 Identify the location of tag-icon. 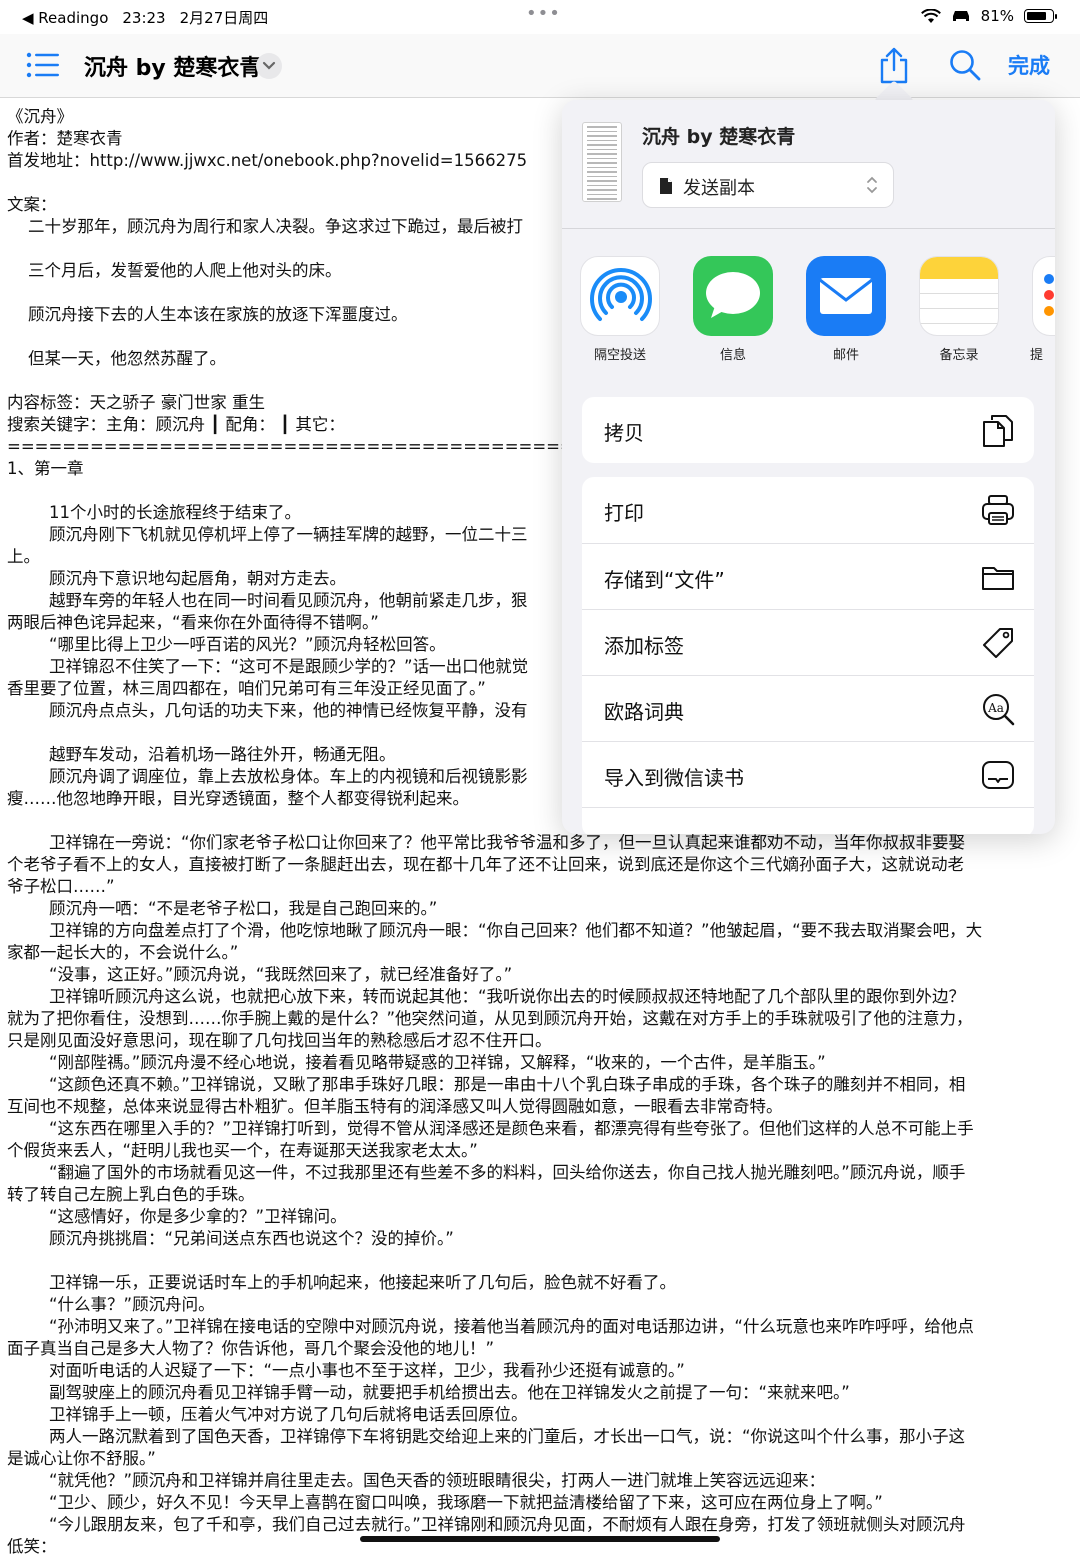
(998, 643).